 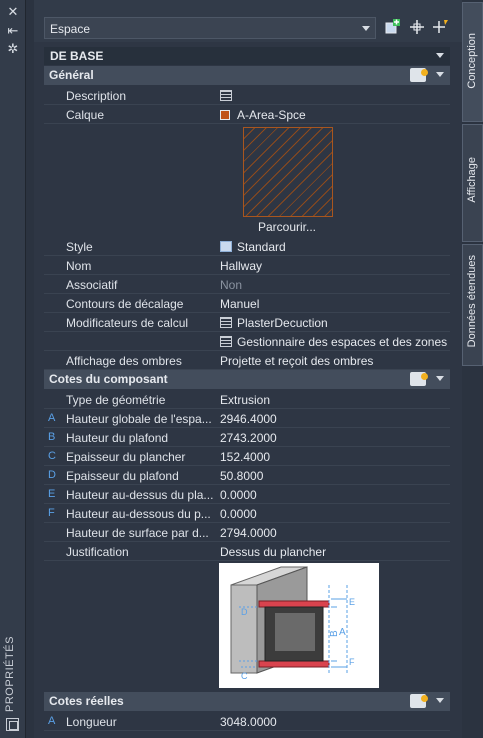 What do you see at coordinates (247, 437) in the screenshot?
I see `property-row: B Hauteur du plafond 2743.2000` at bounding box center [247, 437].